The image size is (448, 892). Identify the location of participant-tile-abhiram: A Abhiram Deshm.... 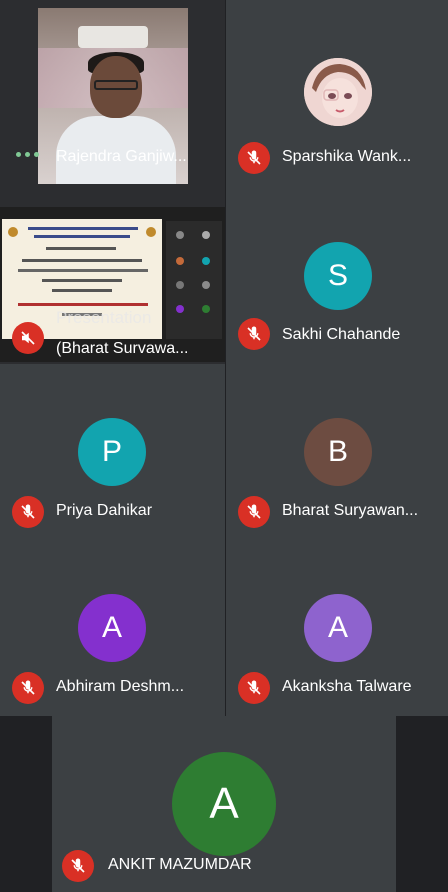
(112, 628).